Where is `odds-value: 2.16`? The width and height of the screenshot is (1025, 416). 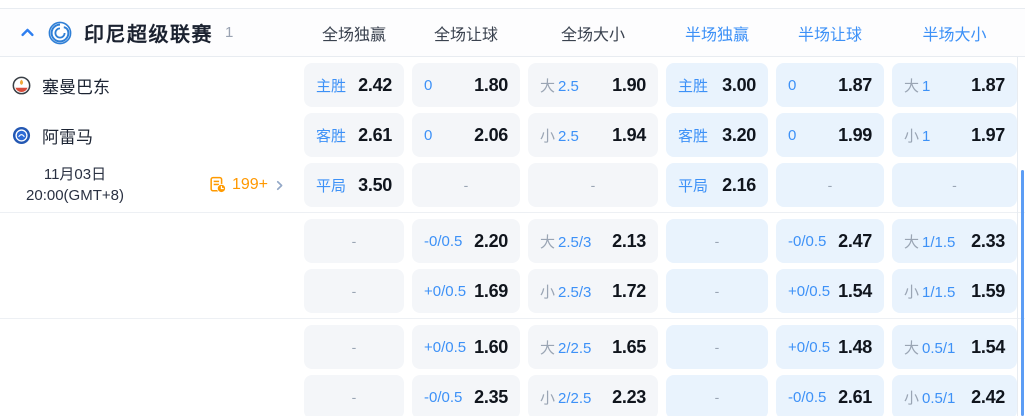
odds-value: 2.16 is located at coordinates (739, 184).